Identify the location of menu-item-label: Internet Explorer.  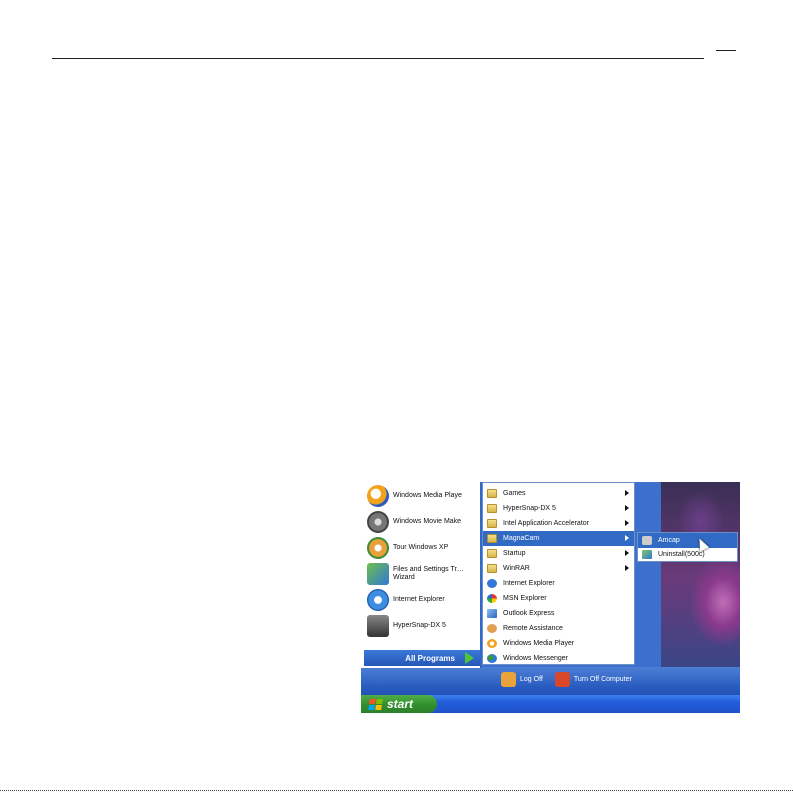
(529, 583).